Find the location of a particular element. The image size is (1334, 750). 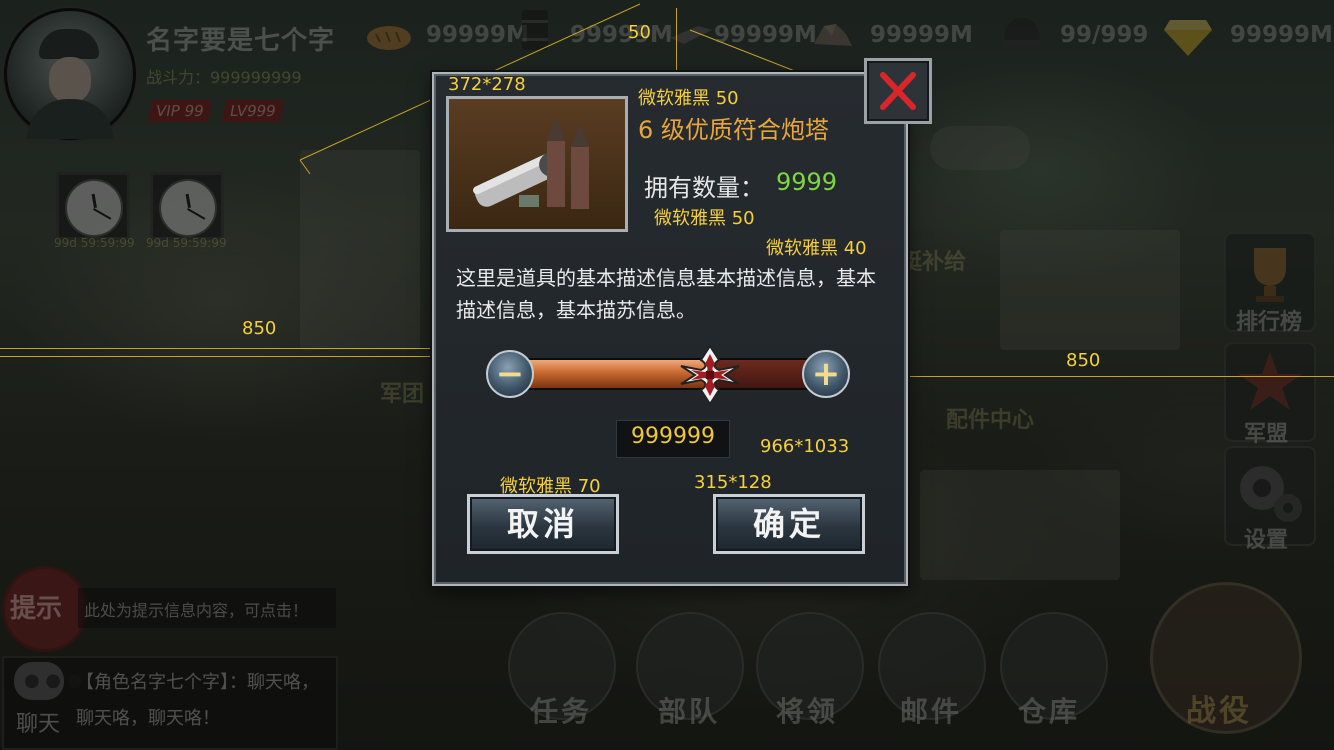

item-description: 这里是道具的基本描述信息基本描述信息，基本描述信息，基本描苏信息。 is located at coordinates (666, 294).